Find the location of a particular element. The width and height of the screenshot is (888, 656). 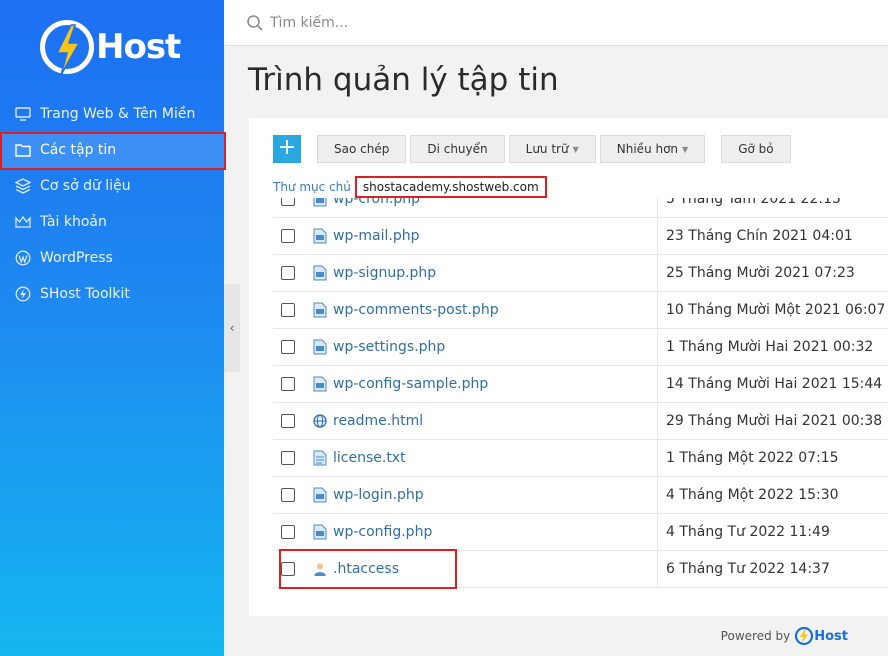

file-modified-date: 4 Tháng Tư 2022 11:49 is located at coordinates (743, 532).